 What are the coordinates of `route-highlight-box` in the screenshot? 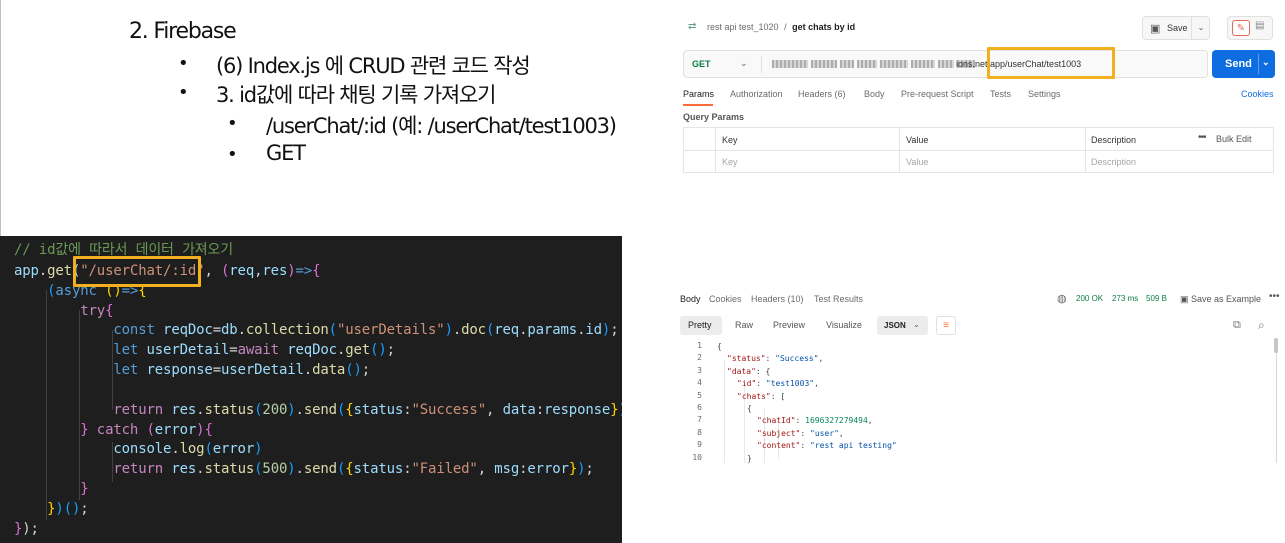 It's located at (137, 271).